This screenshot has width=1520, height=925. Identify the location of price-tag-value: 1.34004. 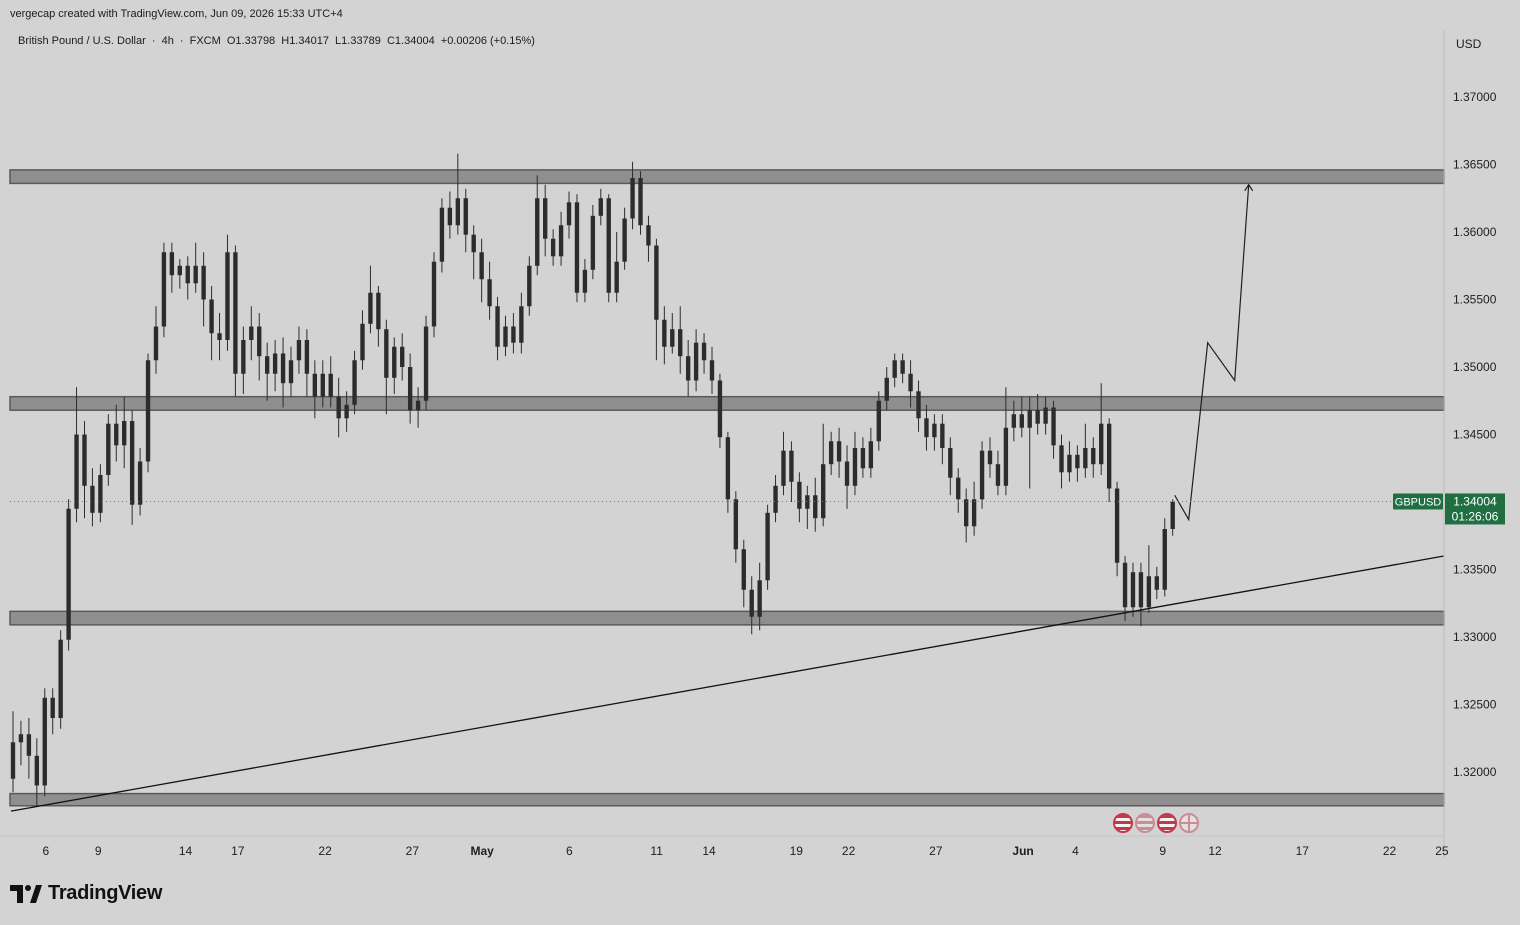
(1475, 501).